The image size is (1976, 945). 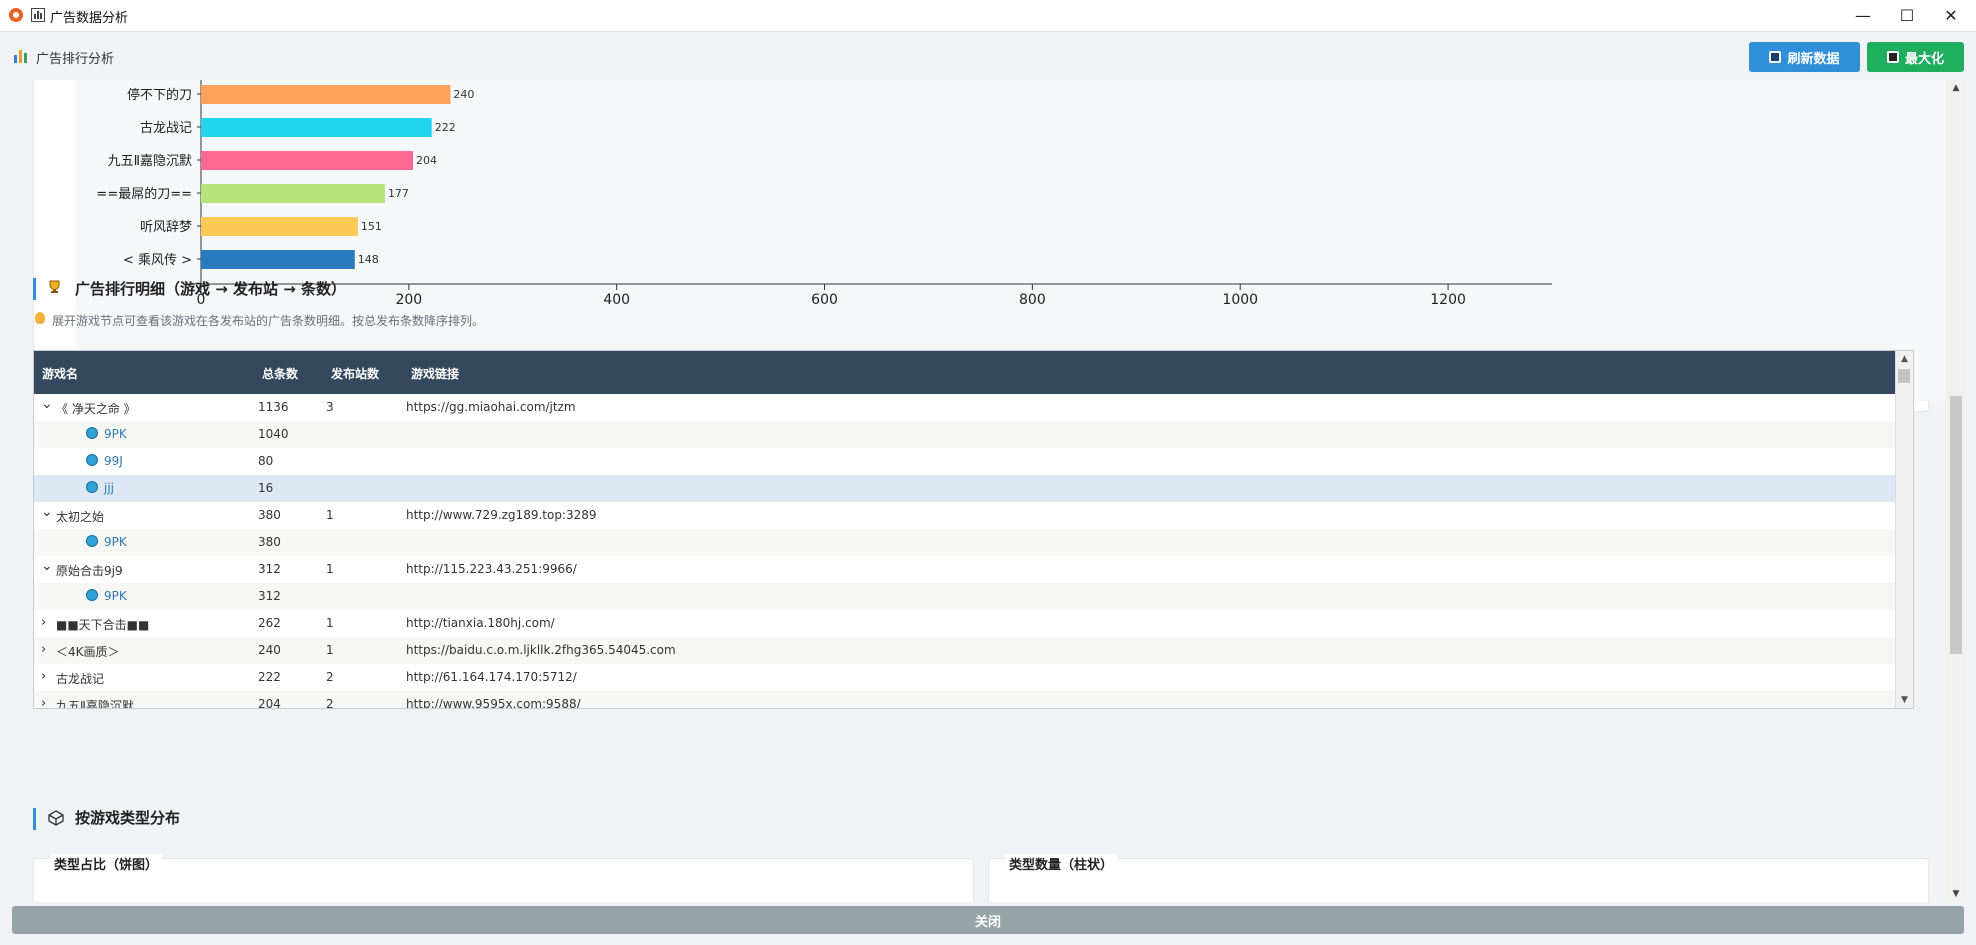 What do you see at coordinates (1804, 57) in the screenshot?
I see `refresh-data-button: 刷新数据` at bounding box center [1804, 57].